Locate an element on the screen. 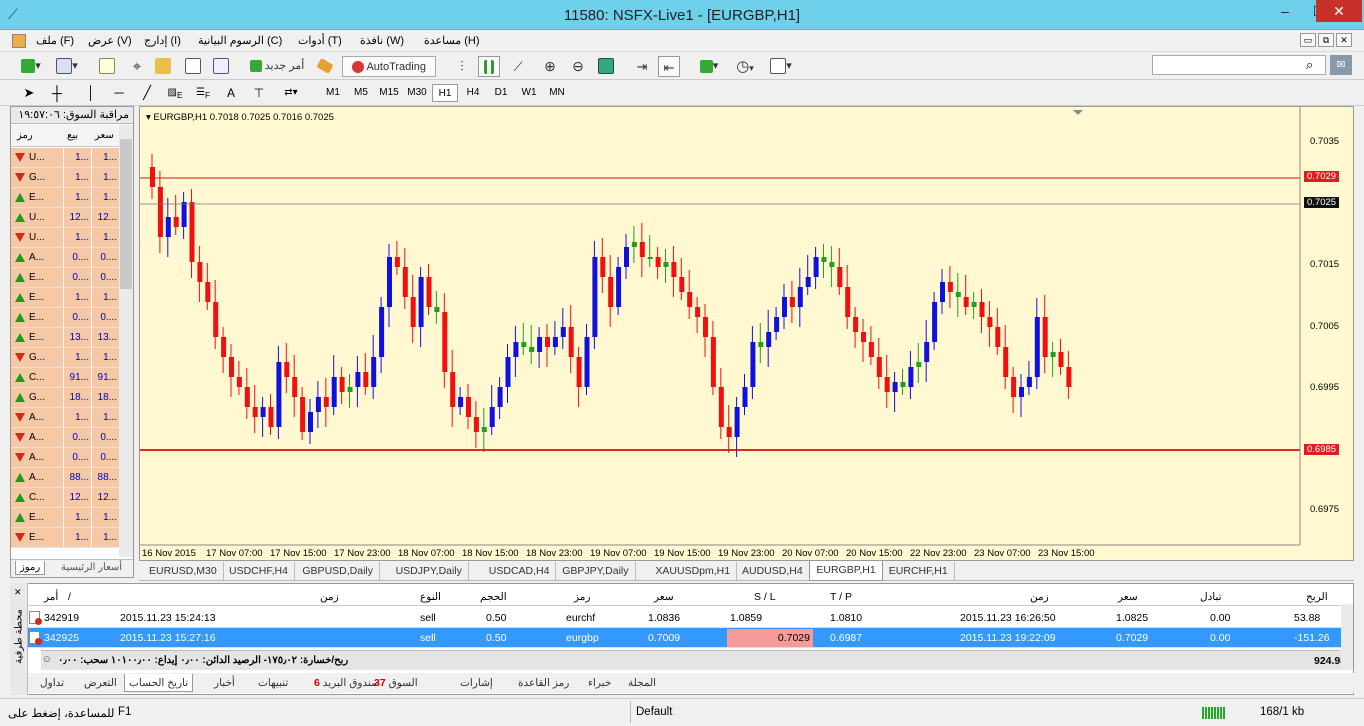 The height and width of the screenshot is (726, 1364). chart-tab: EURGBP,H1 is located at coordinates (846, 571).